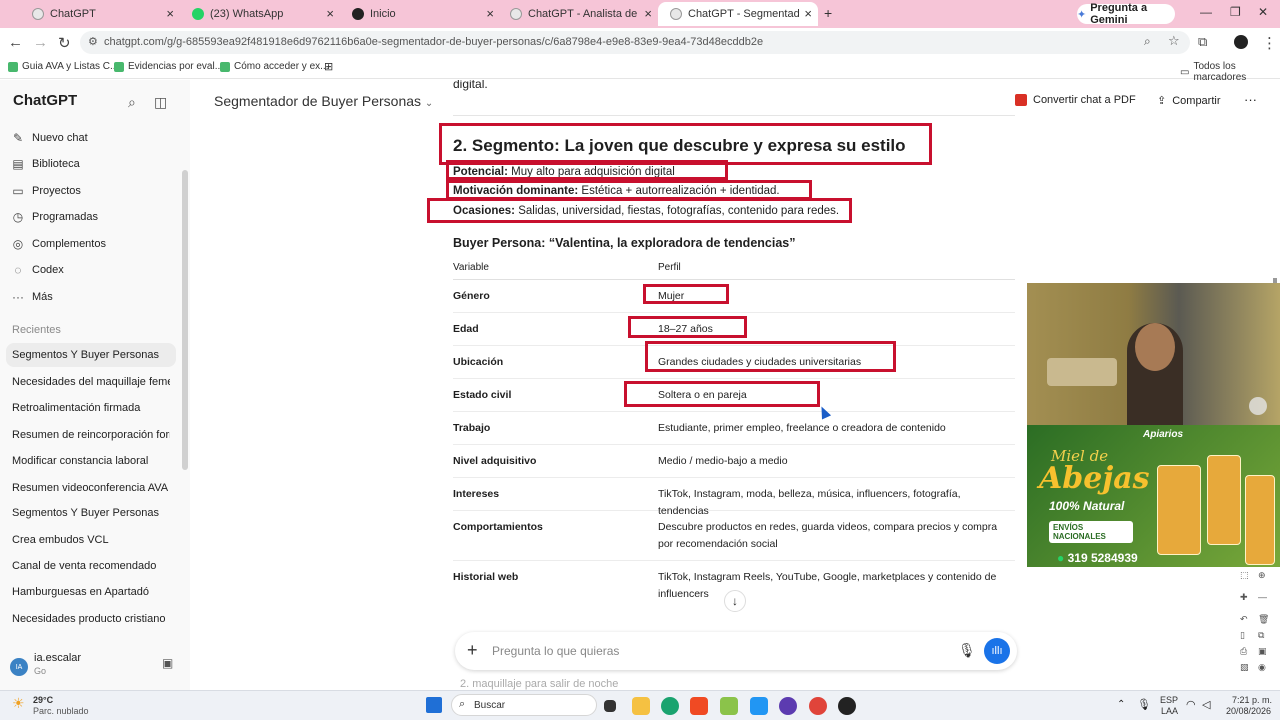 Image resolution: width=1280 pixels, height=720 pixels. What do you see at coordinates (1121, 704) in the screenshot?
I see `tray-chevron-icon: ⌃` at bounding box center [1121, 704].